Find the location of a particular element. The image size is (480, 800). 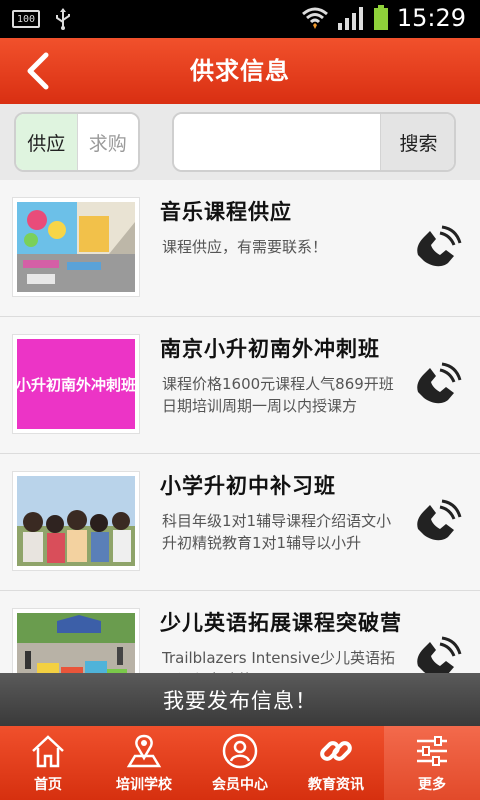

usb-icon is located at coordinates (63, 19).